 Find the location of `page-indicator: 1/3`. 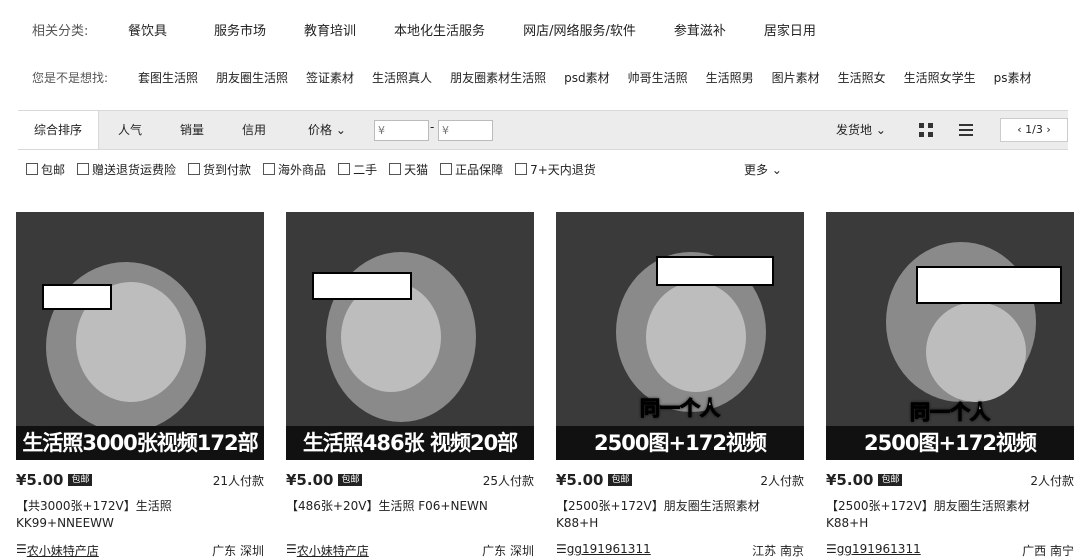

page-indicator: 1/3 is located at coordinates (1034, 129).